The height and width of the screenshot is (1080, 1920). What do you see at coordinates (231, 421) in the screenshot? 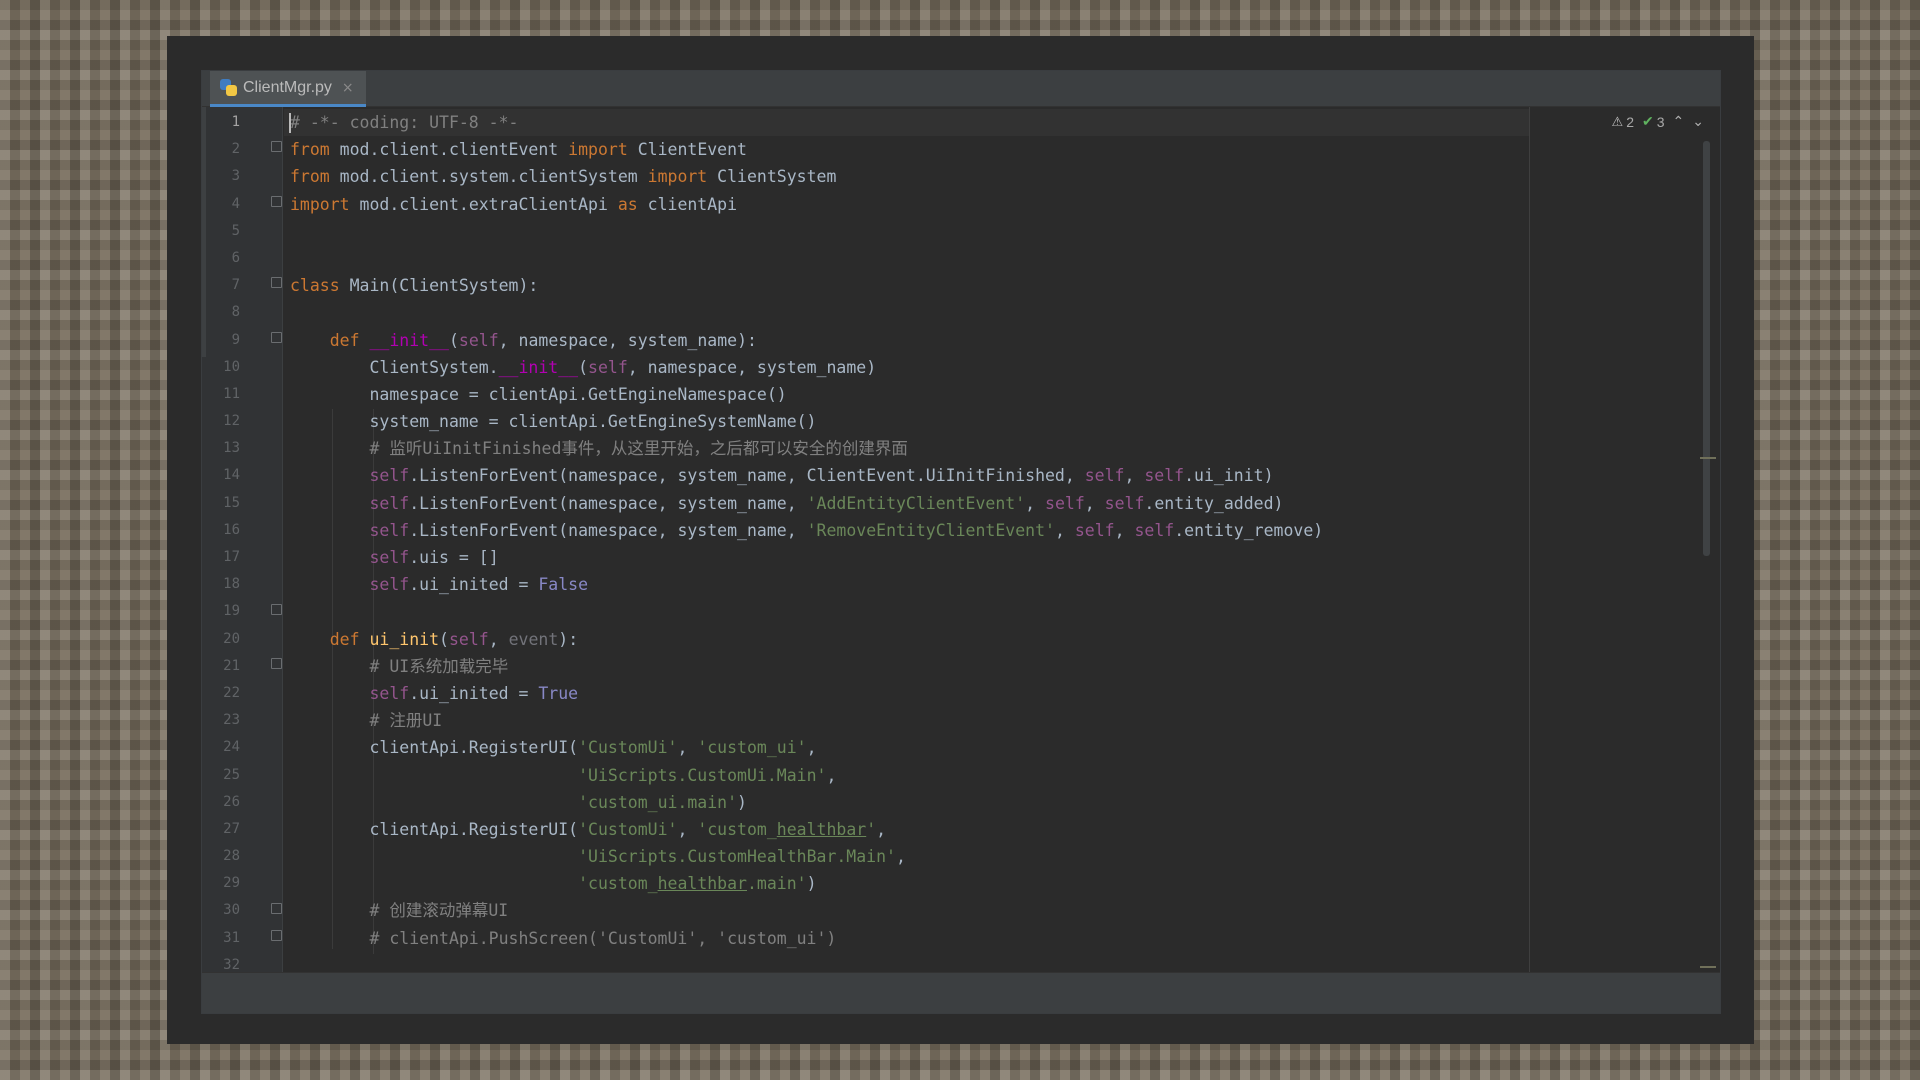
I see `line-number: 12` at bounding box center [231, 421].